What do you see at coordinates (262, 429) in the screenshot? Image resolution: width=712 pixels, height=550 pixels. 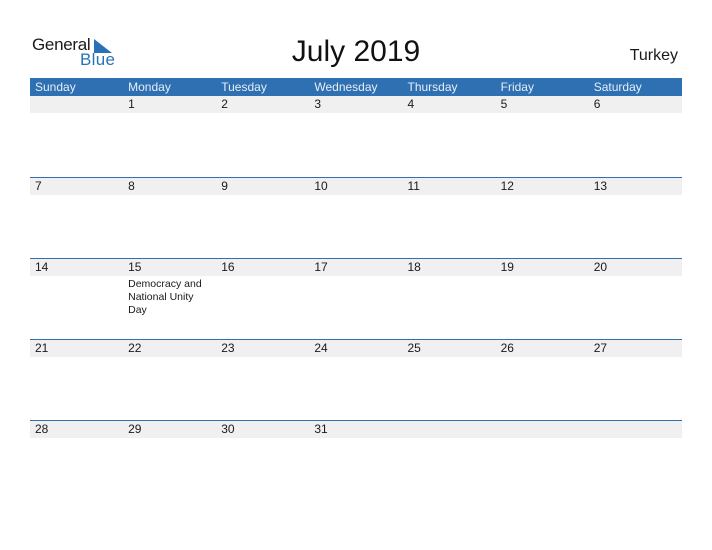 I see `day-cell: 30` at bounding box center [262, 429].